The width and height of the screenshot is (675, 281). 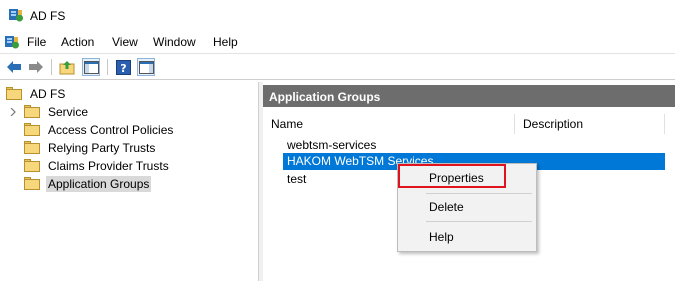 I want to click on context-menu-help: Help, so click(x=467, y=236).